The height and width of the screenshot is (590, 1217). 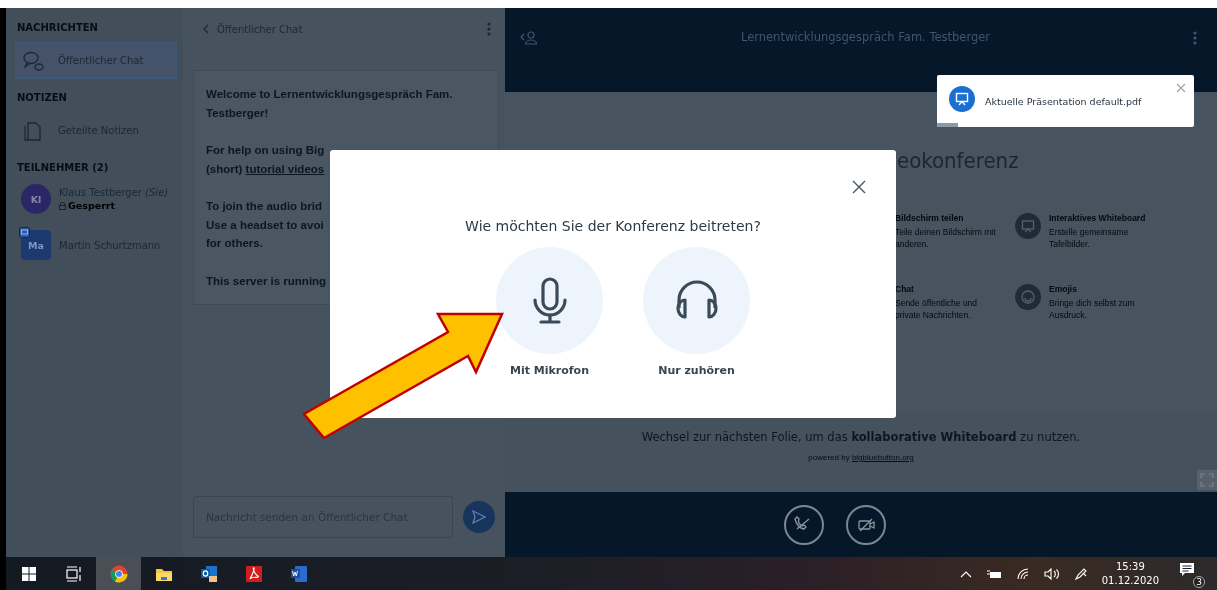 I want to click on message-text: for others., so click(x=234, y=243).